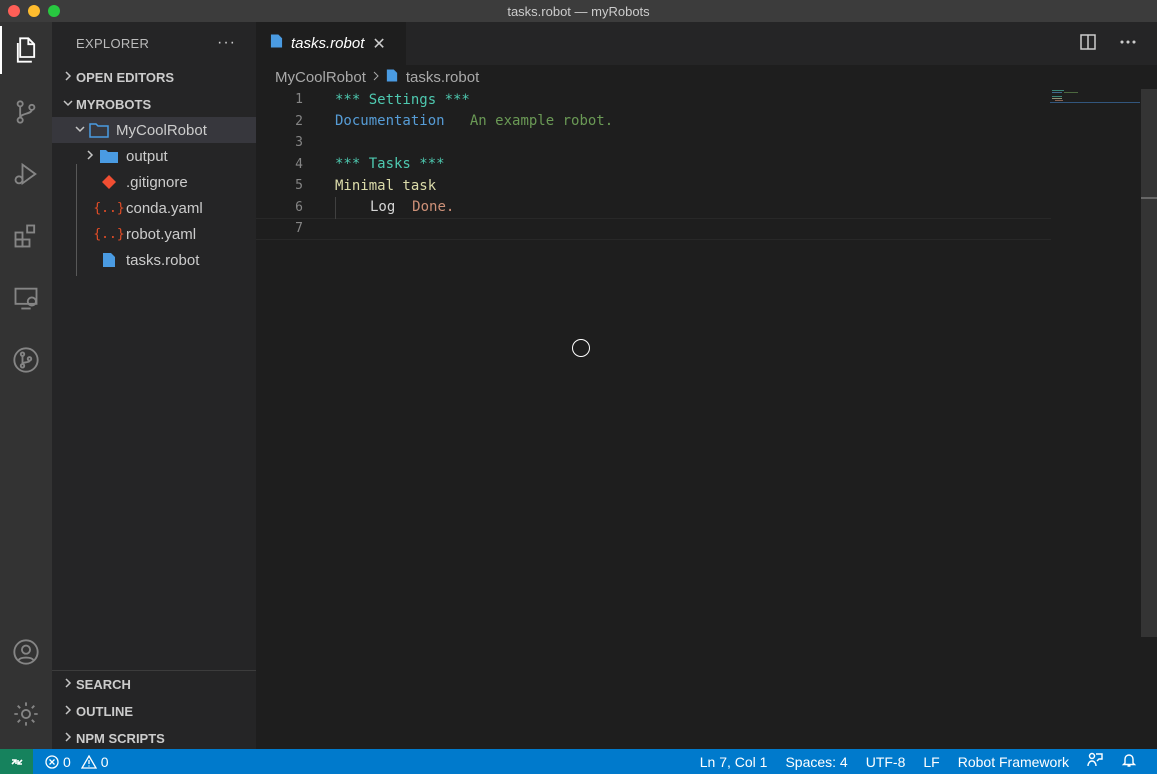 Image resolution: width=1157 pixels, height=774 pixels. Describe the element at coordinates (154, 208) in the screenshot. I see `tree-file-conda-yaml: {..} conda.yaml` at that location.